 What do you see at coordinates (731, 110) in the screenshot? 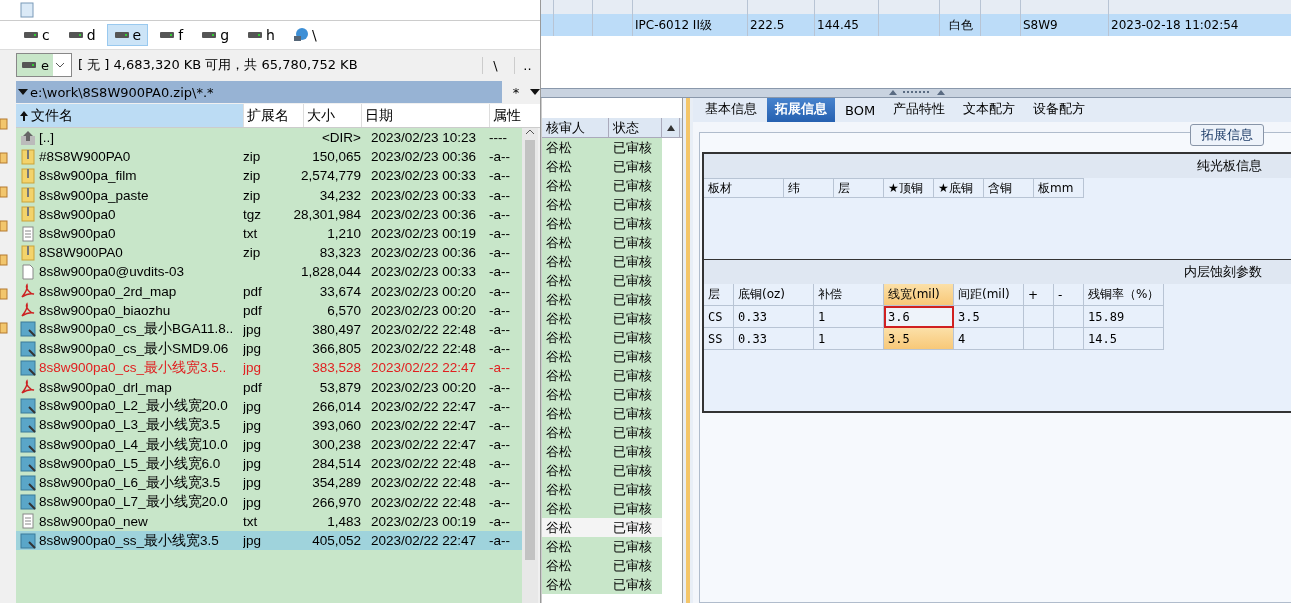
I see `tab: 基本信息` at bounding box center [731, 110].